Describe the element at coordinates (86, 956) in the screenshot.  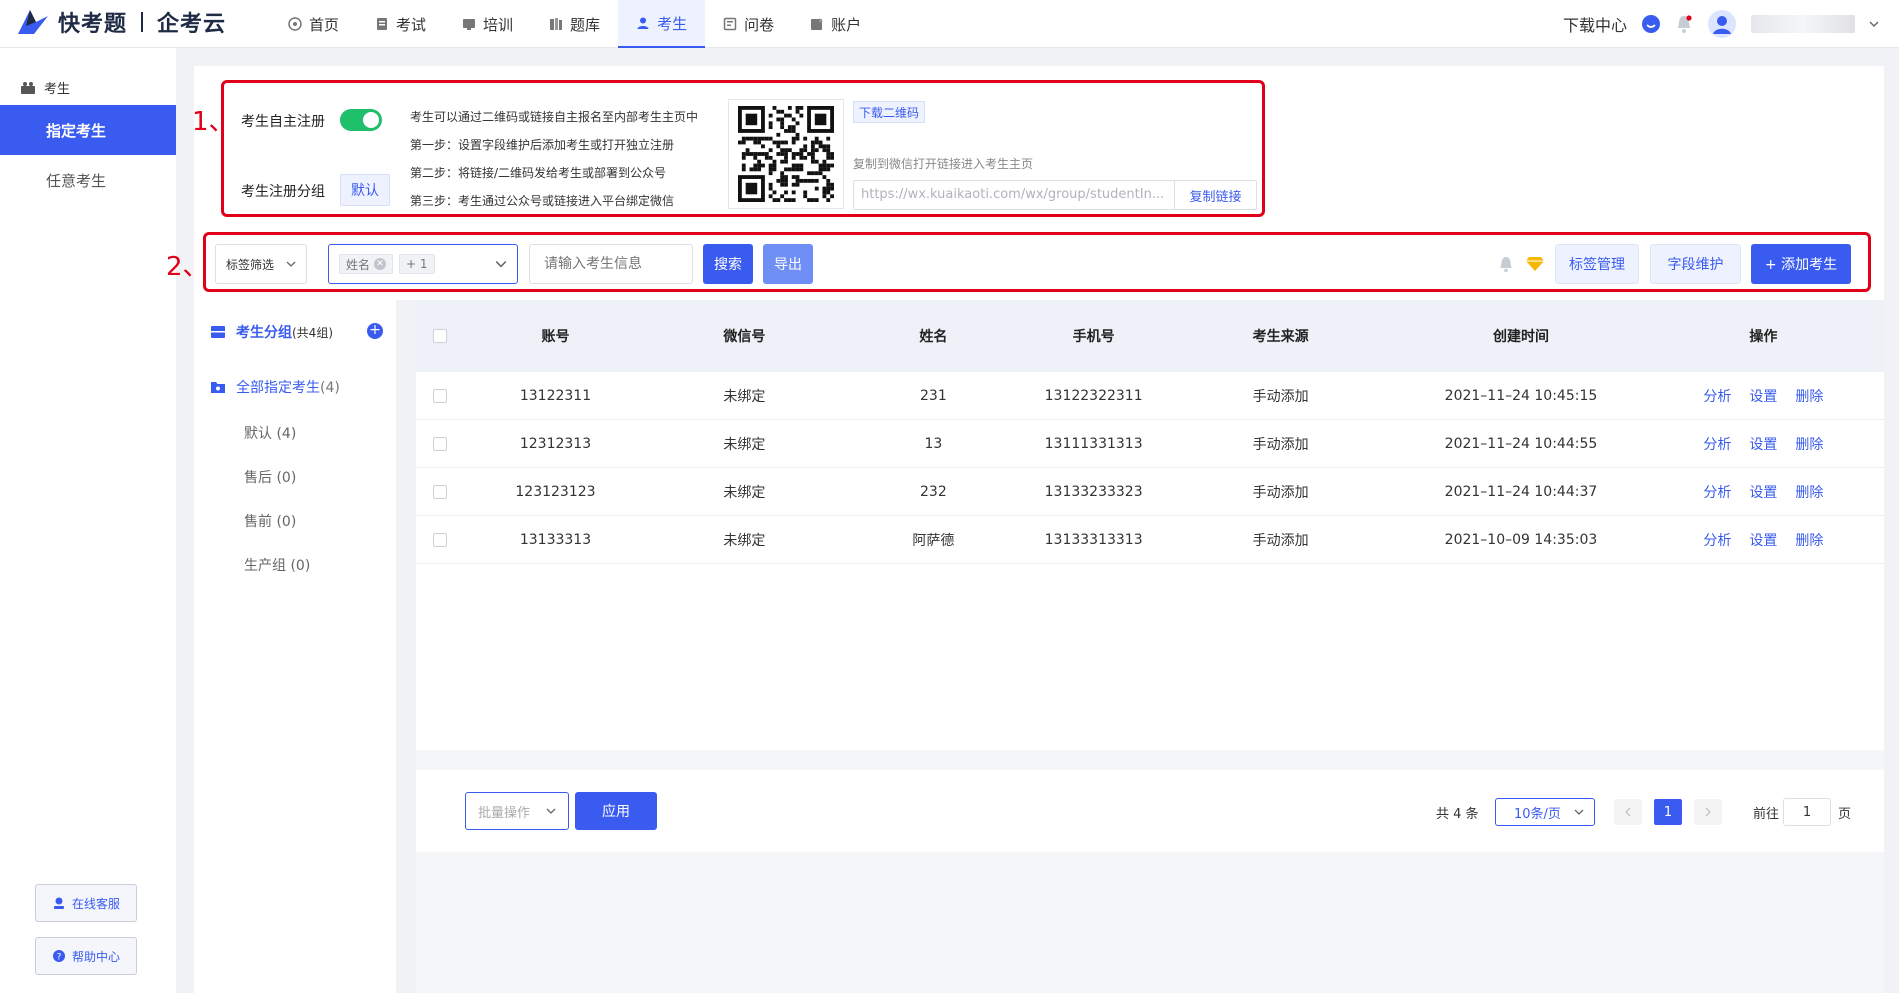
I see `help-center-button: ? 帮助中心` at that location.